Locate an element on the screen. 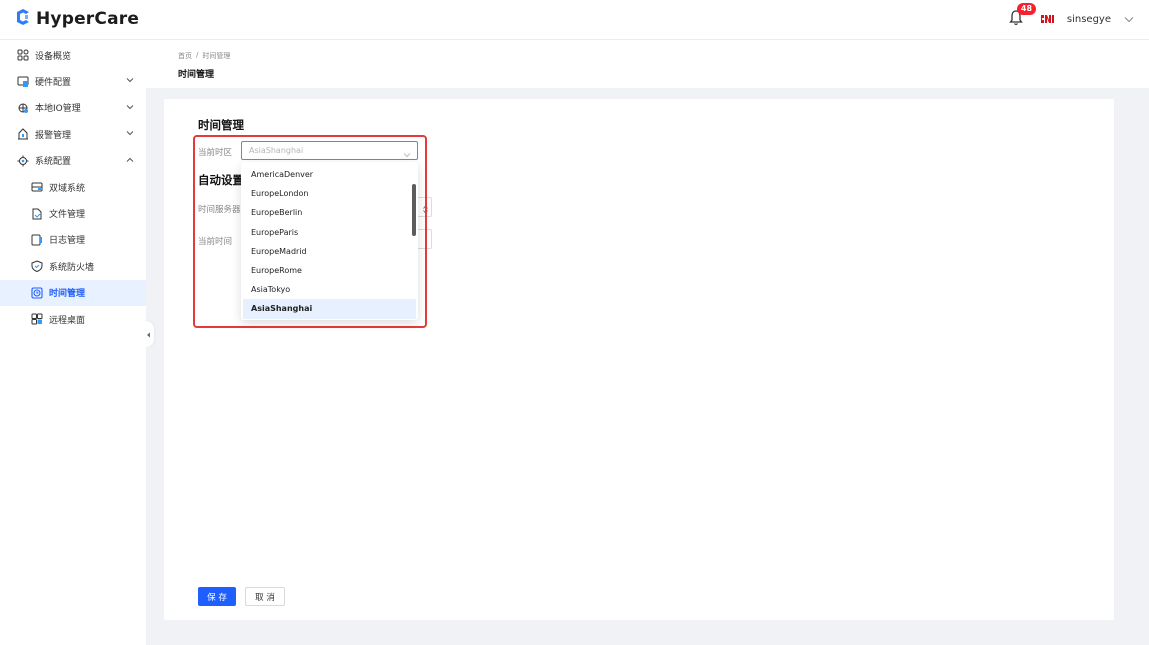  dual-domain-icon is located at coordinates (37, 187).